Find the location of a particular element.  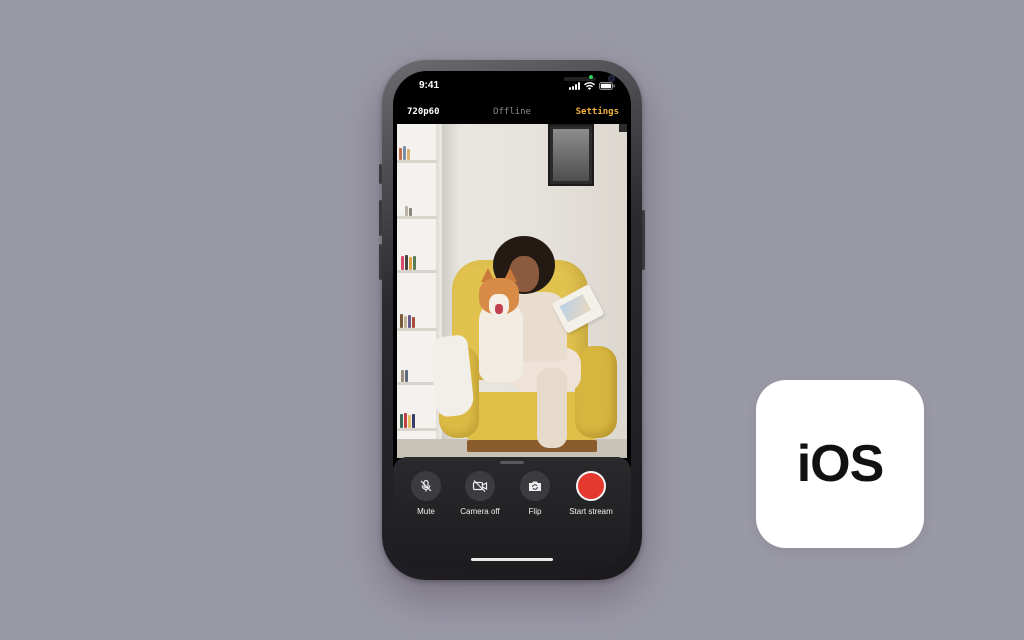

flip-camera-icon is located at coordinates (535, 486).